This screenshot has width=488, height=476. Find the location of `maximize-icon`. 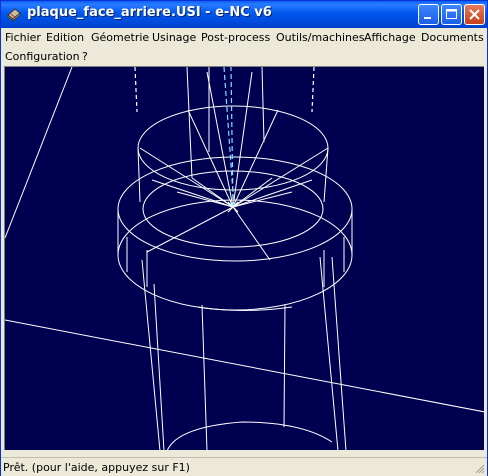

maximize-icon is located at coordinates (451, 14).